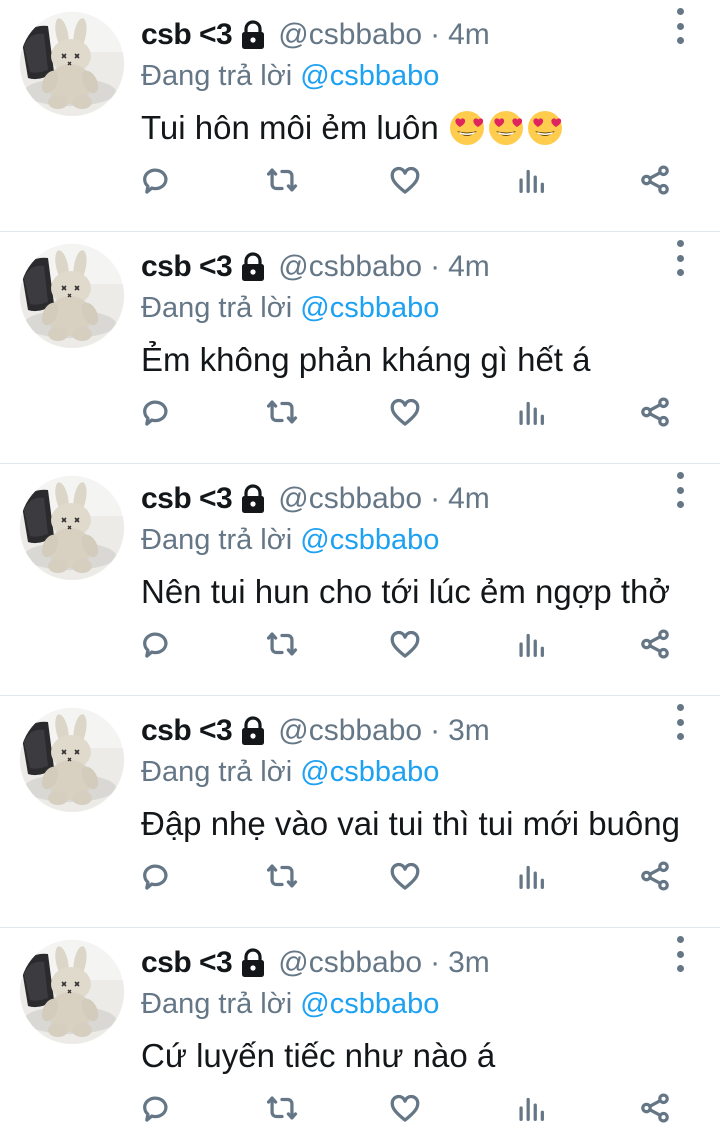 The height and width of the screenshot is (1145, 720). What do you see at coordinates (290, 127) in the screenshot?
I see `tweet-text-body: Tui hôn môi ẻm luôn` at bounding box center [290, 127].